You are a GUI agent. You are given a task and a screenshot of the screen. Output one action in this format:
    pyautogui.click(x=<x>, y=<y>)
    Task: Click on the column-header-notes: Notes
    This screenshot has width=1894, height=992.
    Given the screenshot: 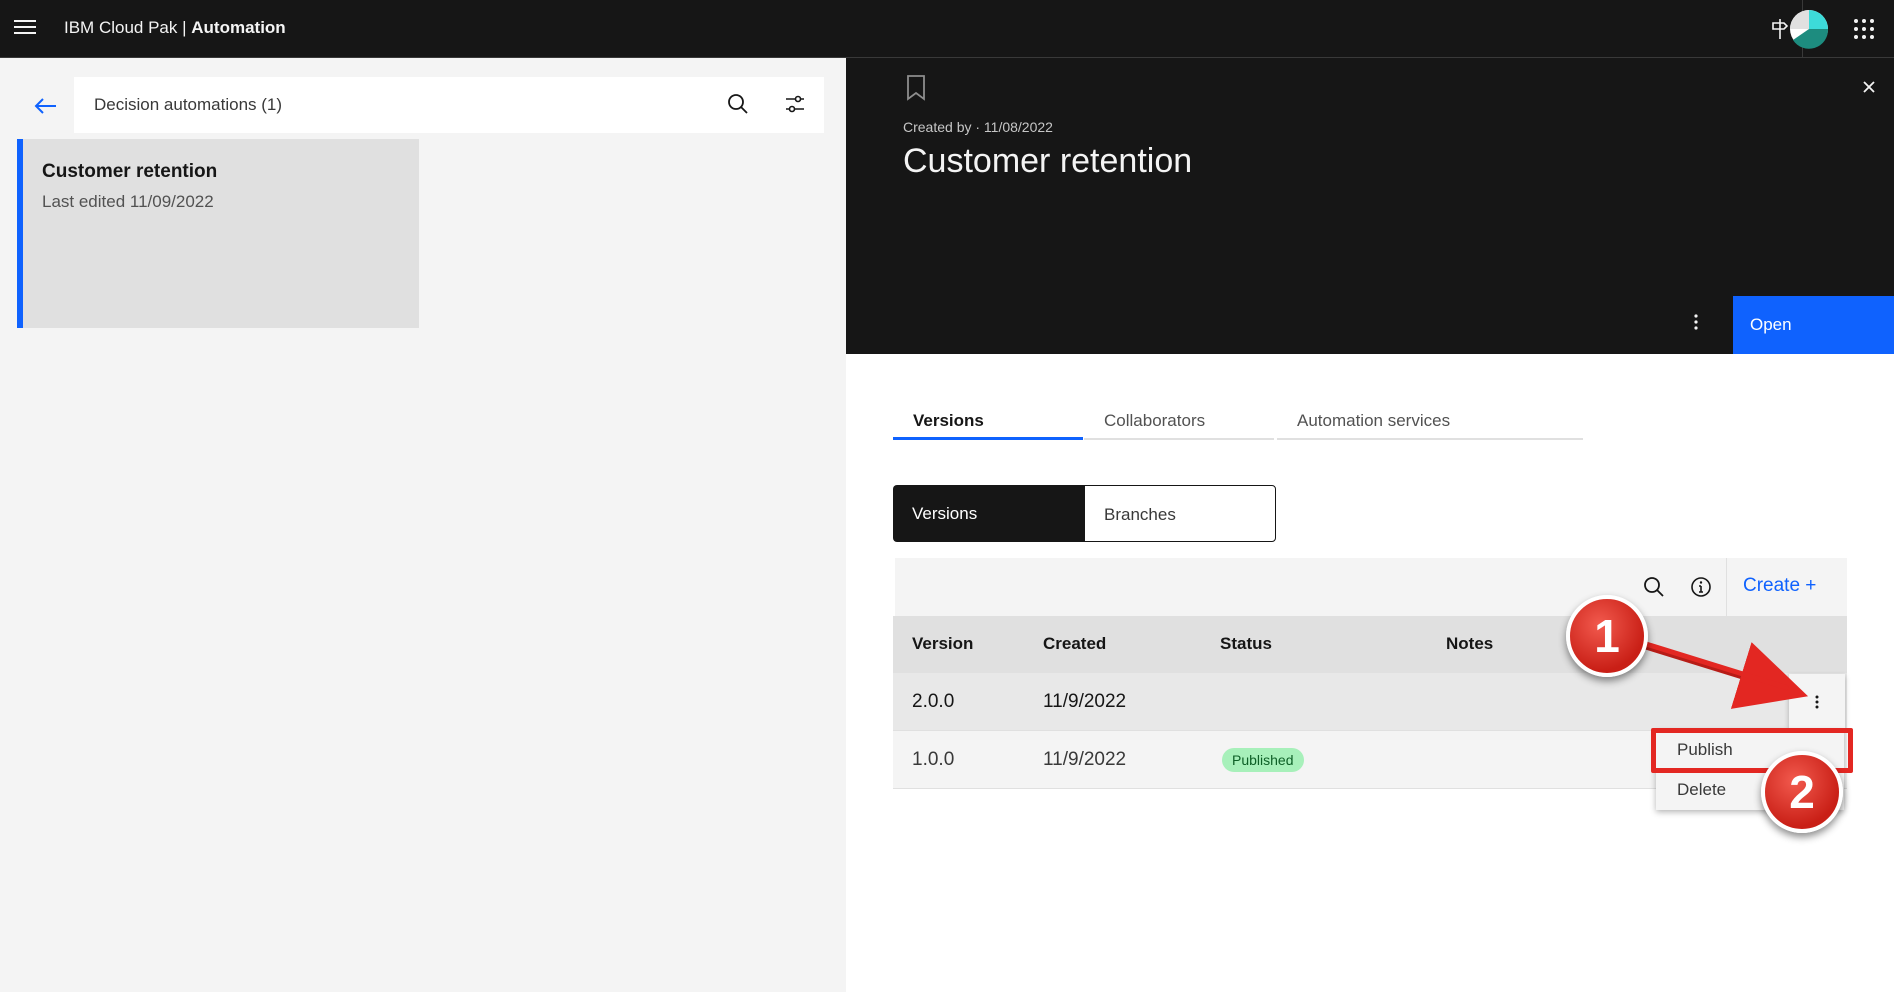 What is the action you would take?
    pyautogui.click(x=1469, y=644)
    